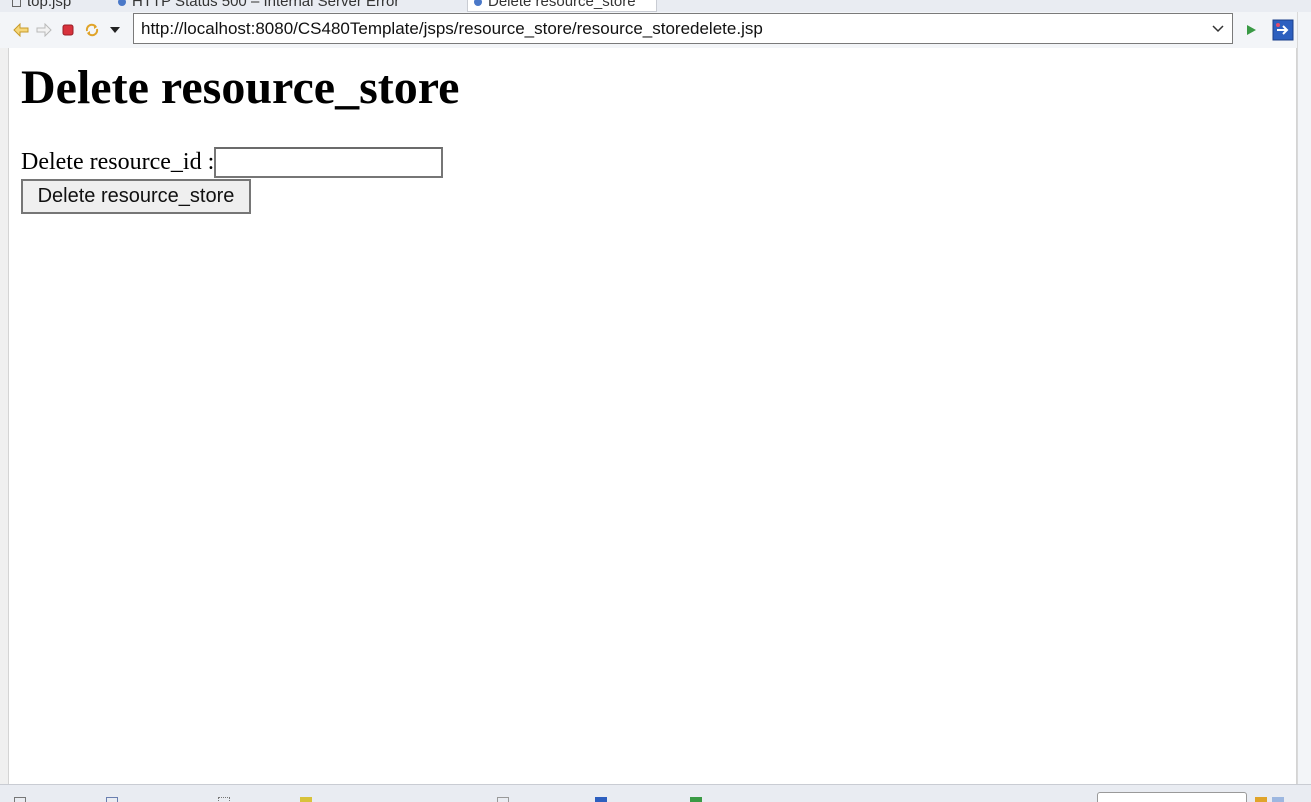 Image resolution: width=1311 pixels, height=802 pixels. What do you see at coordinates (118, 162) in the screenshot?
I see `resource-id-label: Delete resource_id :` at bounding box center [118, 162].